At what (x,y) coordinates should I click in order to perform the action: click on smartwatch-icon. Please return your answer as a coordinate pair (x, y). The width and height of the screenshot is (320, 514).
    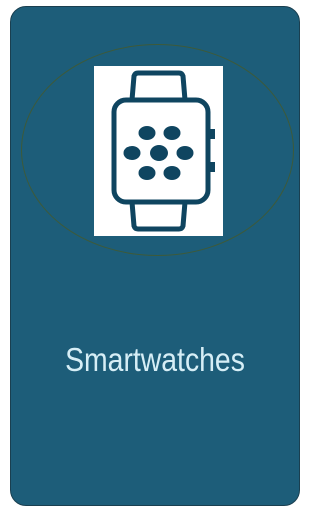
    Looking at the image, I should click on (163, 151).